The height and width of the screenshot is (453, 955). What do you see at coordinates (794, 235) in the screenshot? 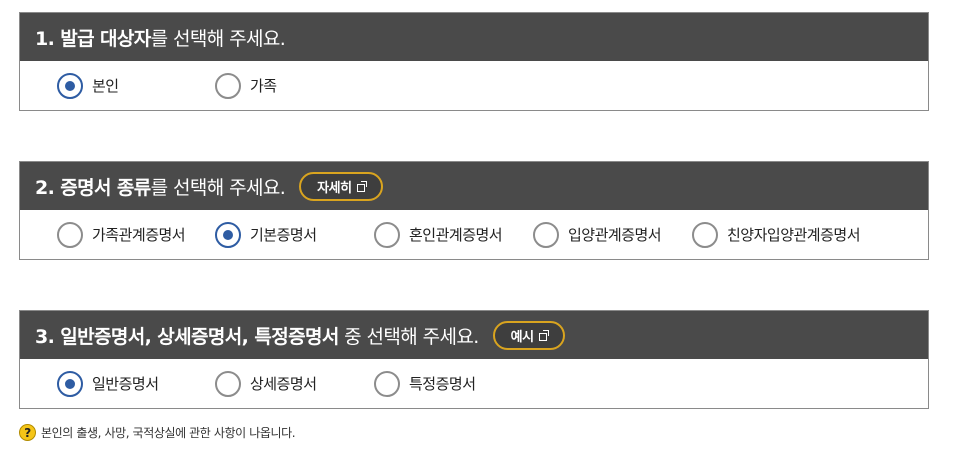
I see `radio-full-adoption-label: 친양자입양관계증명서` at bounding box center [794, 235].